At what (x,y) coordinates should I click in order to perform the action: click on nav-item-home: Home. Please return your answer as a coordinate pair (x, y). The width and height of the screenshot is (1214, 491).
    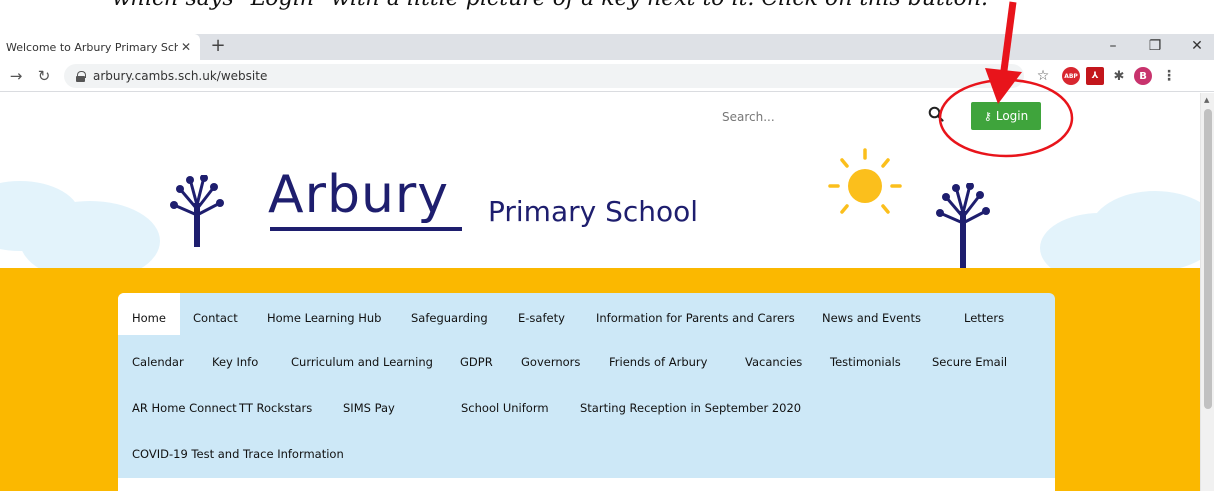
    Looking at the image, I should click on (149, 318).